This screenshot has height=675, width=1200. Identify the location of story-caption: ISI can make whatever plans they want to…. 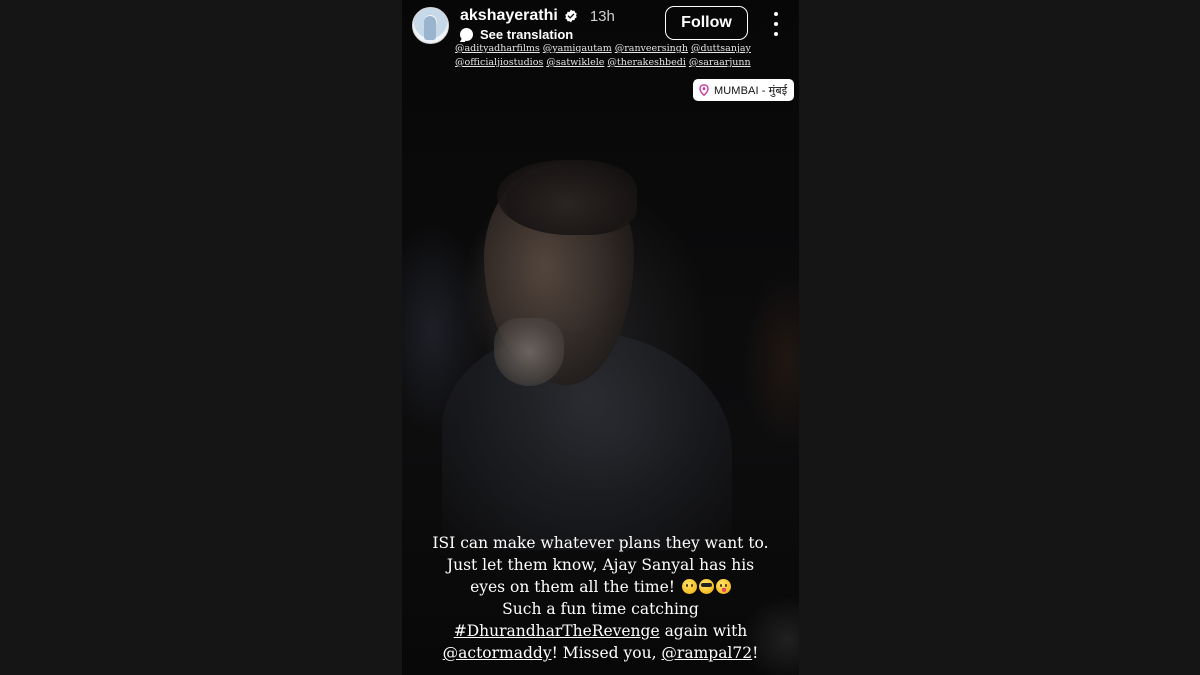
(600, 598).